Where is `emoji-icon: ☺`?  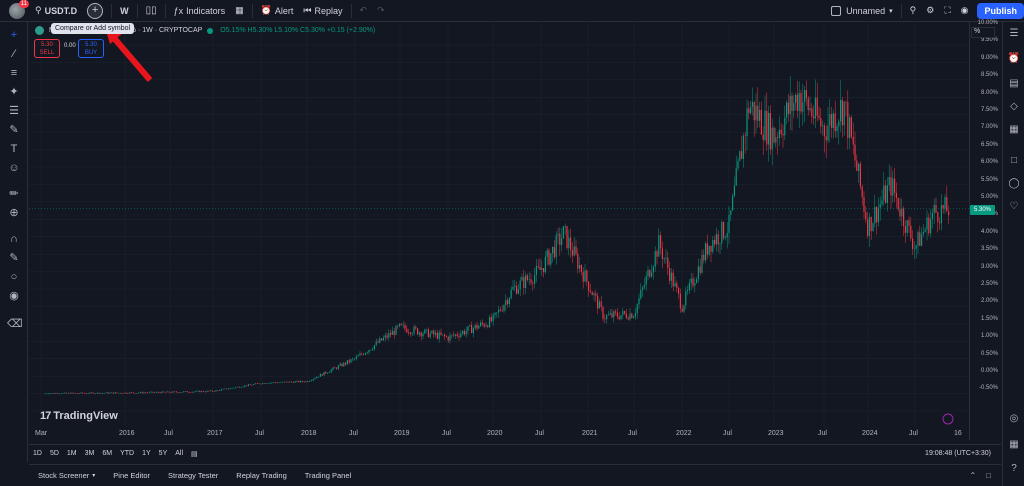
emoji-icon: ☺ is located at coordinates (14, 168).